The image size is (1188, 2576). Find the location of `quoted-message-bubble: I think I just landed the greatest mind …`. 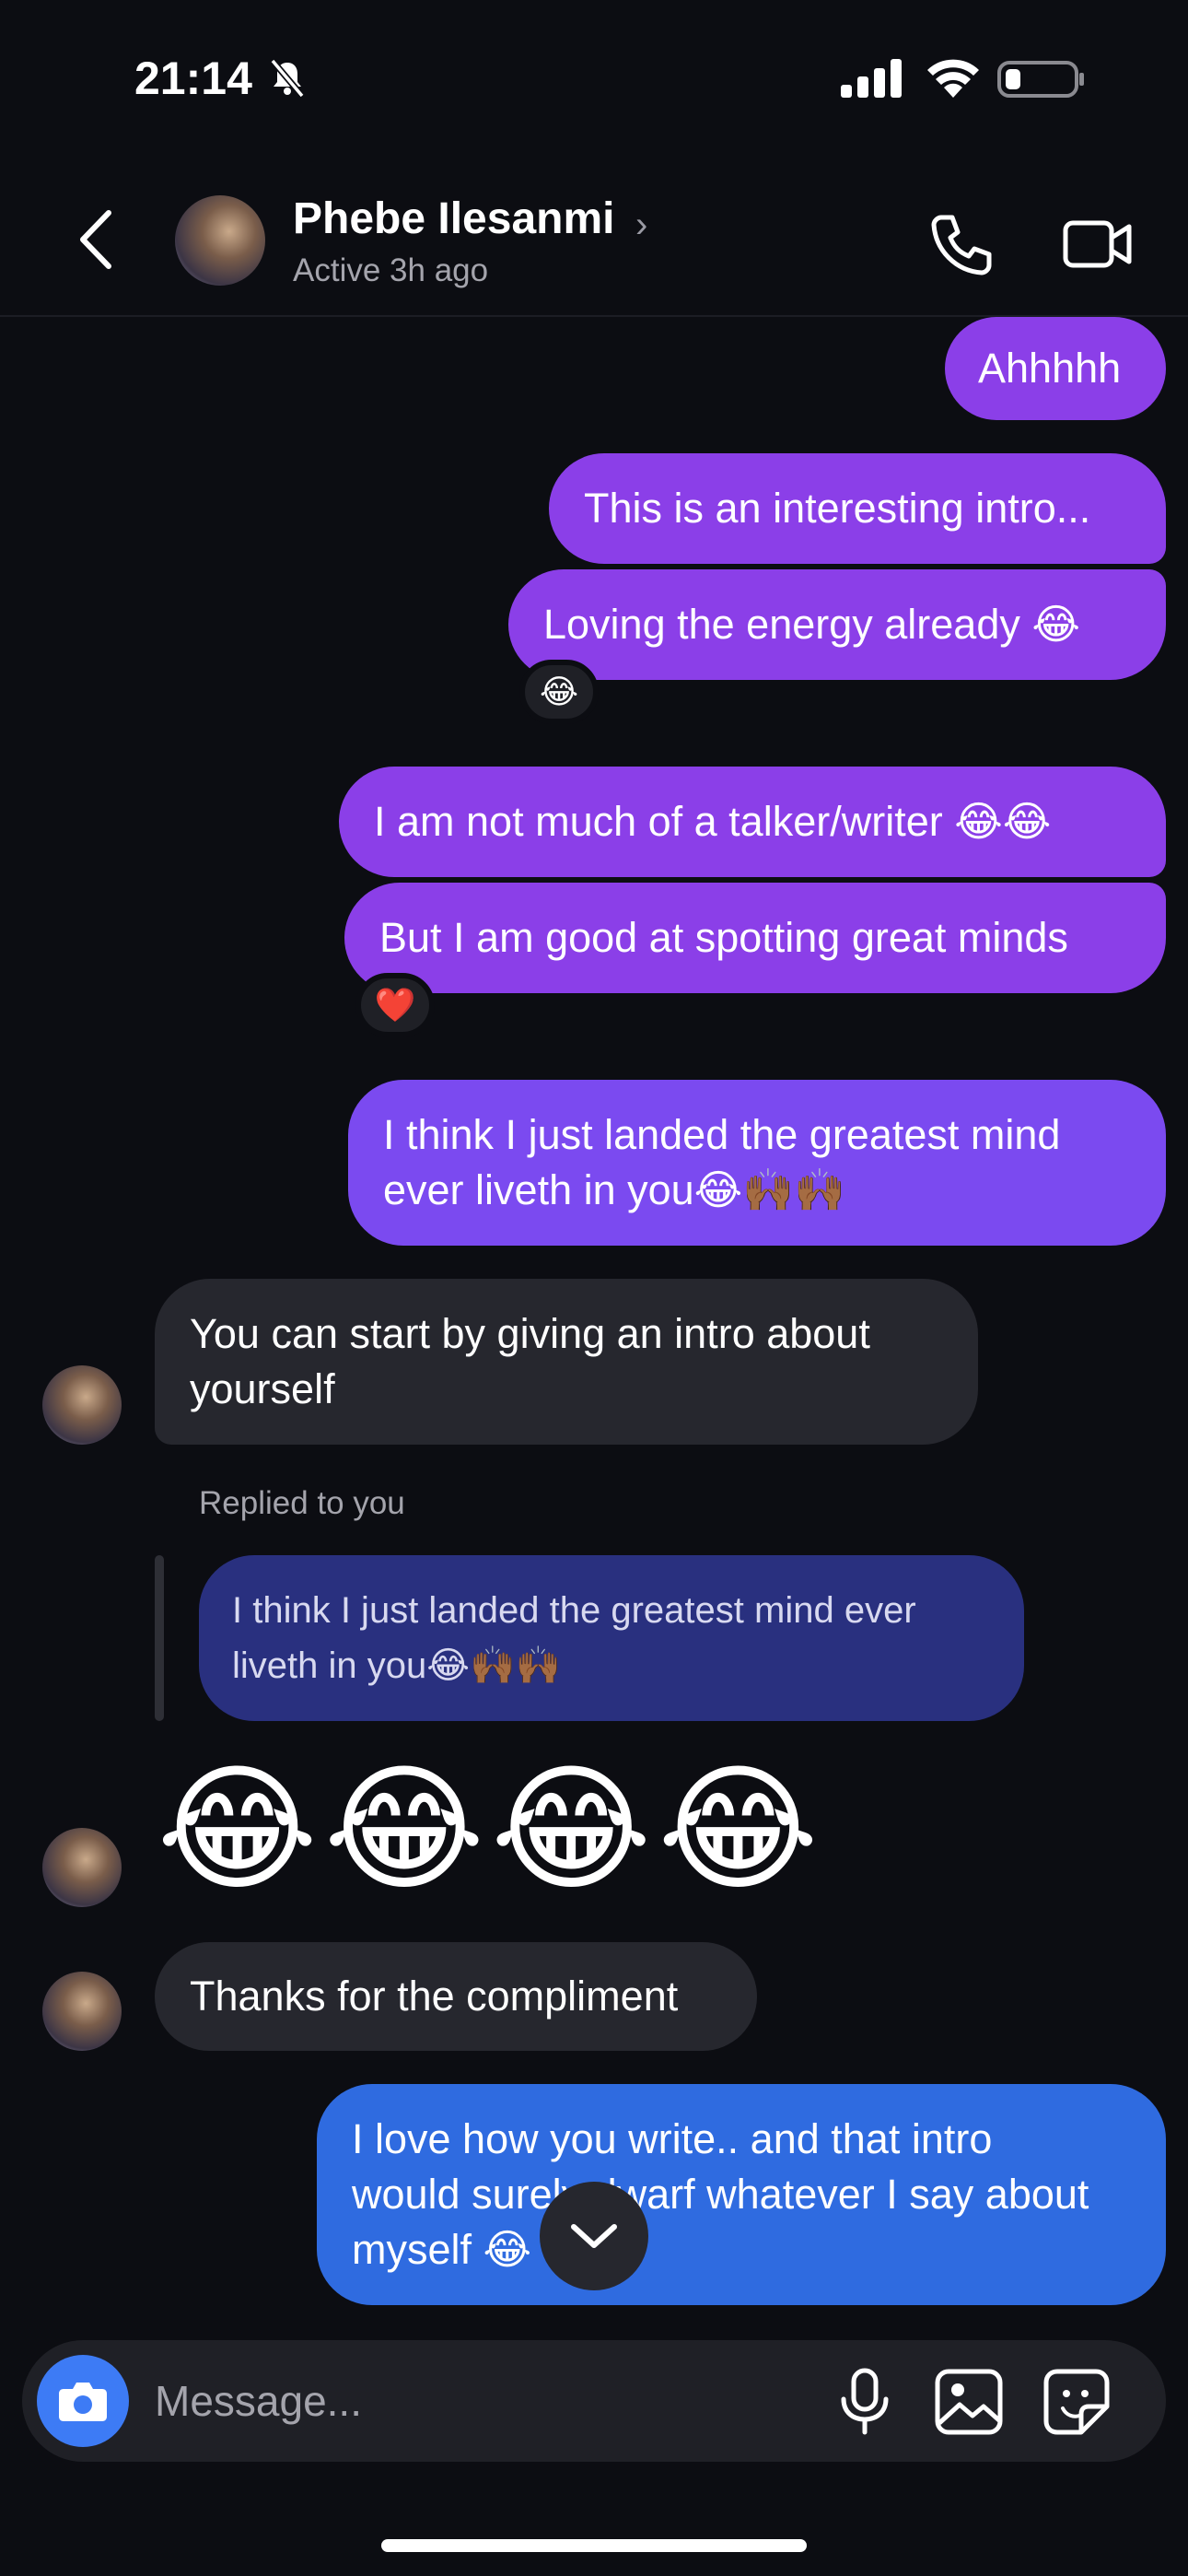

quoted-message-bubble: I think I just landed the greatest mind … is located at coordinates (611, 1638).